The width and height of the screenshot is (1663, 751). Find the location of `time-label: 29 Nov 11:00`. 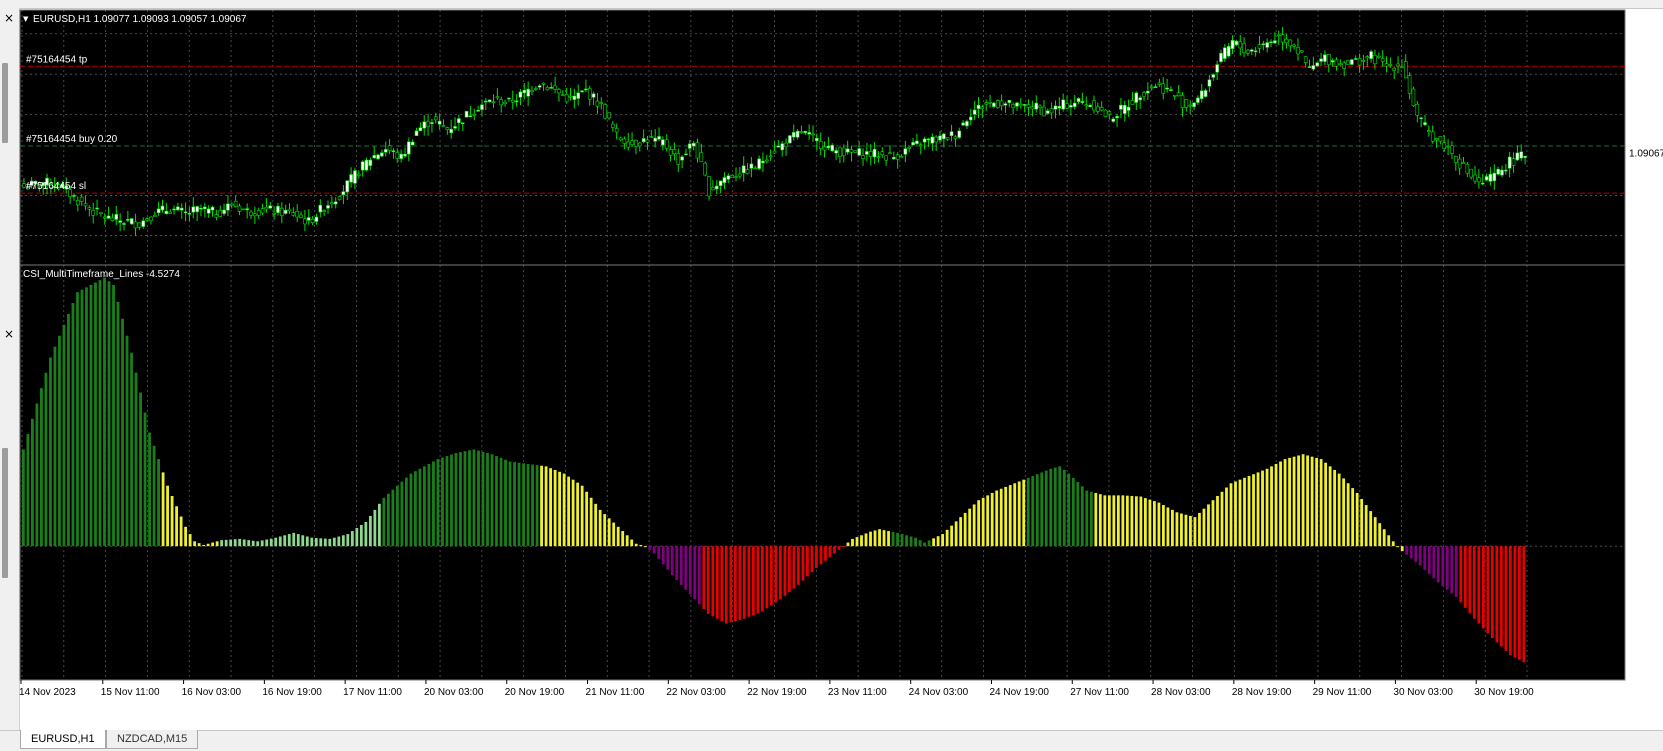

time-label: 29 Nov 11:00 is located at coordinates (1342, 692).